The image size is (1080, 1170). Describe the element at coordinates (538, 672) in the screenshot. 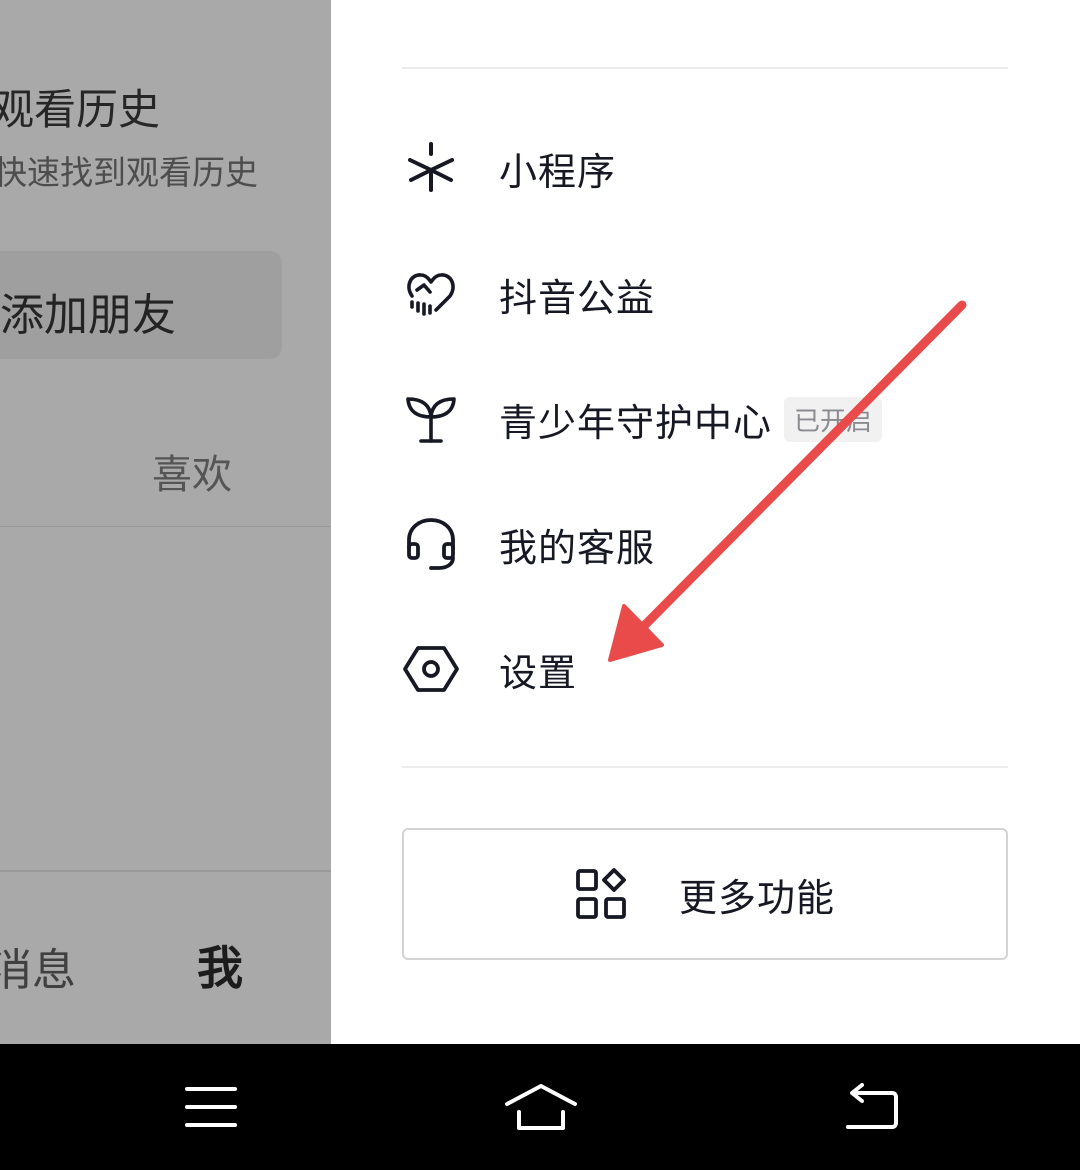

I see `menu-item-label: 设置` at that location.